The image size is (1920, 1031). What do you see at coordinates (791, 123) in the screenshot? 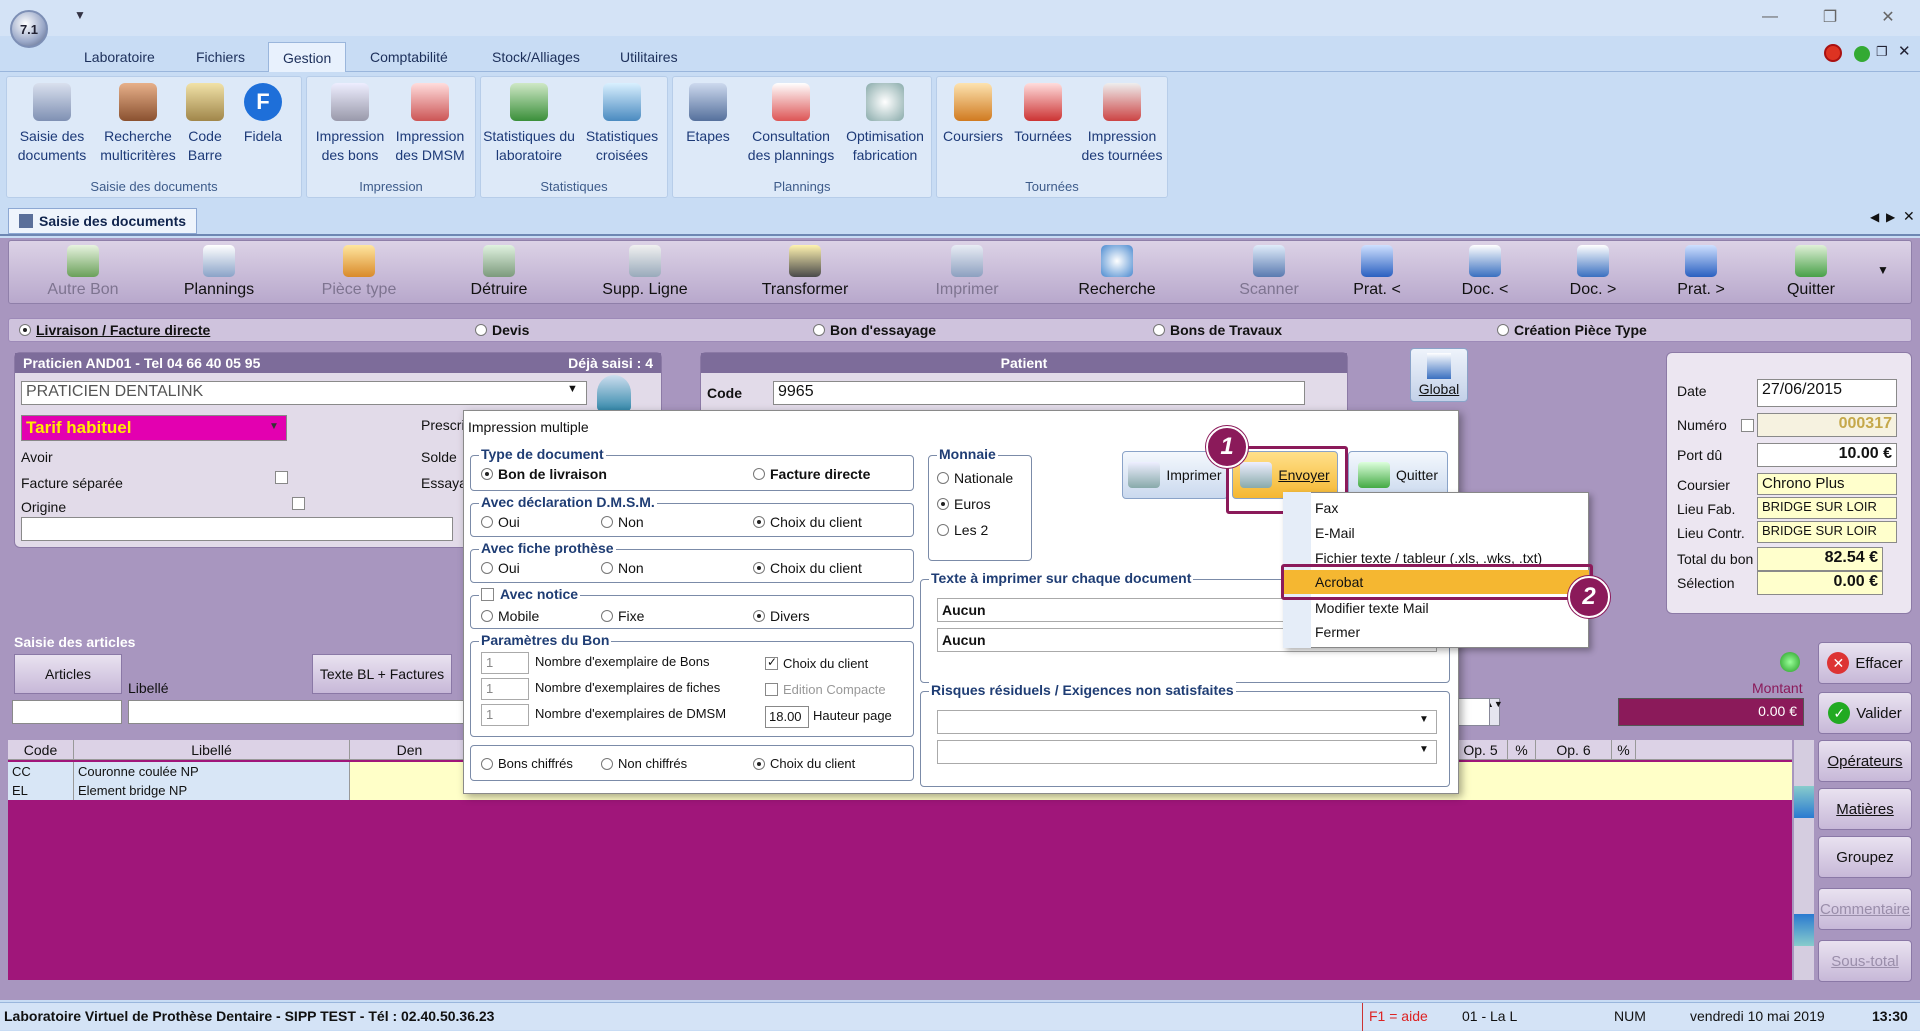
I see `consultation-plannings-button: Consultation des plannings` at bounding box center [791, 123].